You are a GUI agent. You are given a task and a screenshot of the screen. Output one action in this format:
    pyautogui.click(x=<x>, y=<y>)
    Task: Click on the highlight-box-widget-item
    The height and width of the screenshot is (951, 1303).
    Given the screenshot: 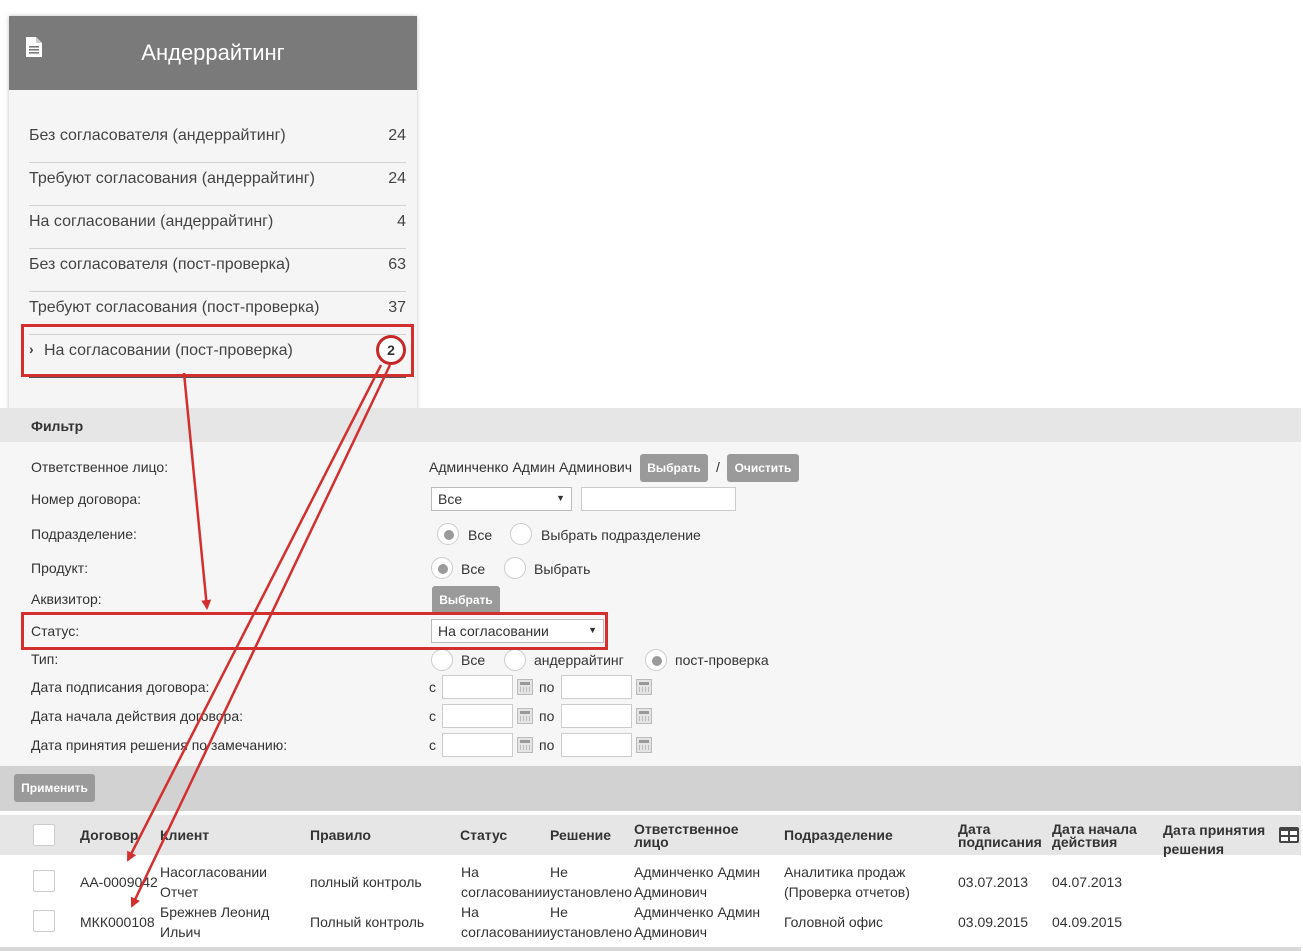 What is the action you would take?
    pyautogui.click(x=217, y=350)
    